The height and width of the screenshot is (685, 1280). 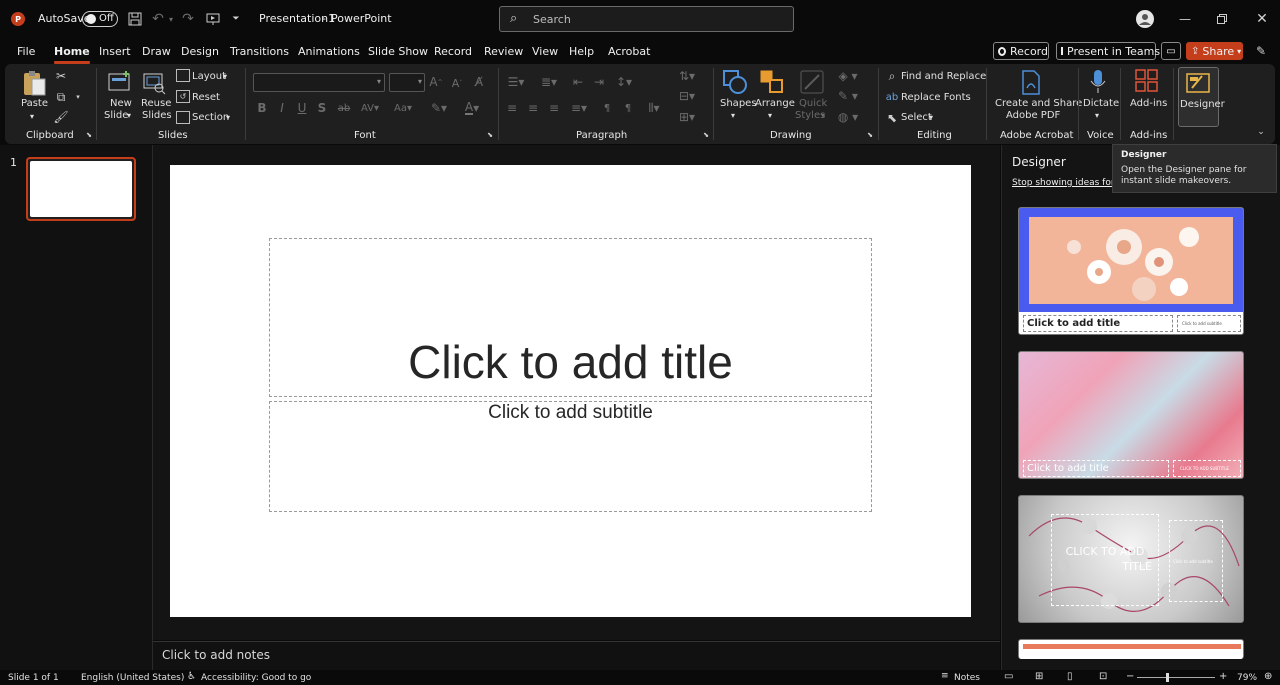 What do you see at coordinates (770, 116) in the screenshot?
I see `arrange-dropdown-icon: ▾` at bounding box center [770, 116].